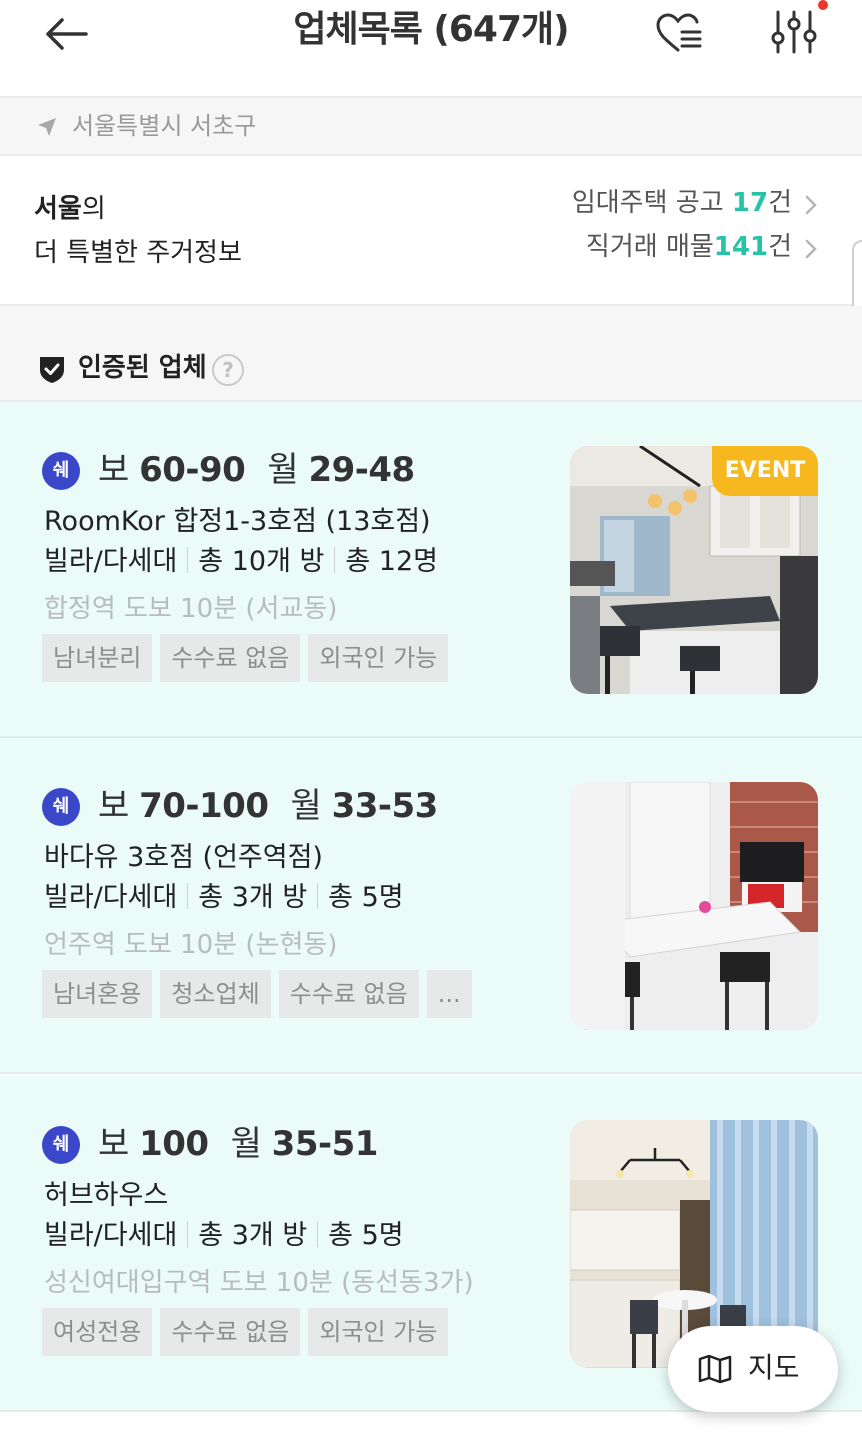 This screenshot has height=1438, width=862. I want to click on rental-count: 17, so click(750, 203).